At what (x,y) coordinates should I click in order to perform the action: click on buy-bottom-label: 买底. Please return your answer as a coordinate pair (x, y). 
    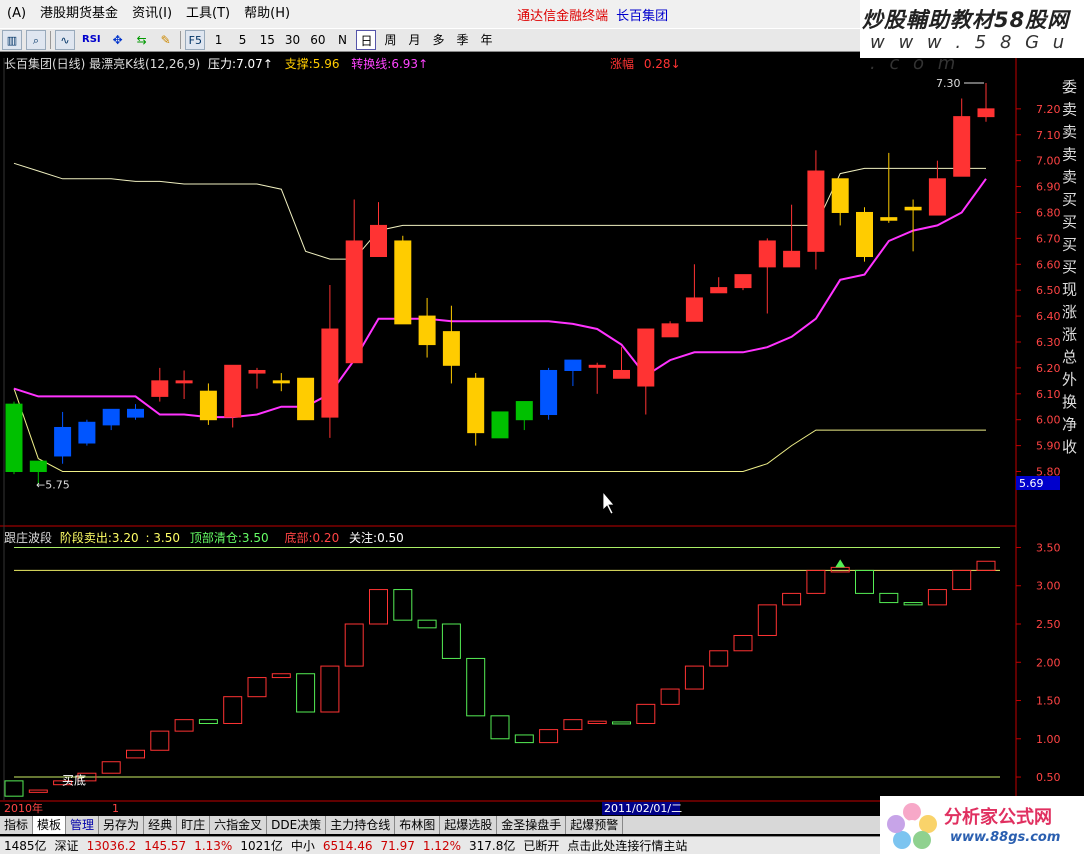
    Looking at the image, I should click on (74, 780).